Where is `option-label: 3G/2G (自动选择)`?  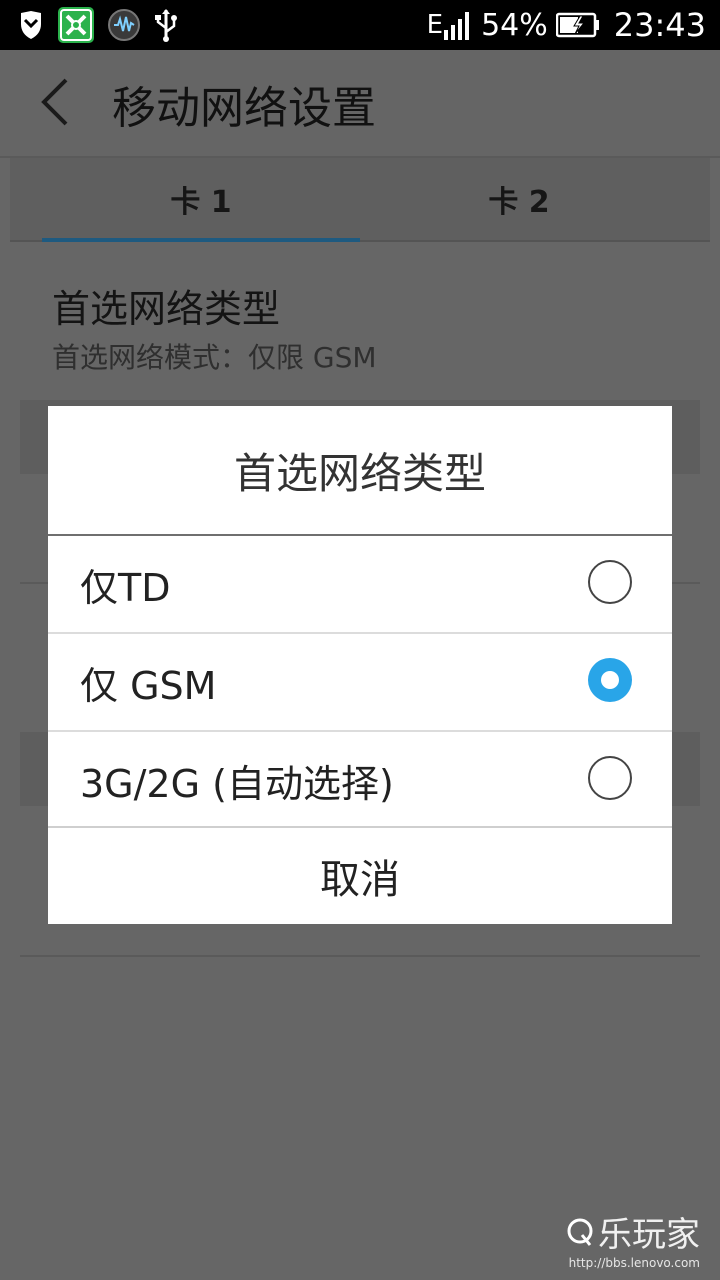
option-label: 3G/2G (自动选择) is located at coordinates (237, 783).